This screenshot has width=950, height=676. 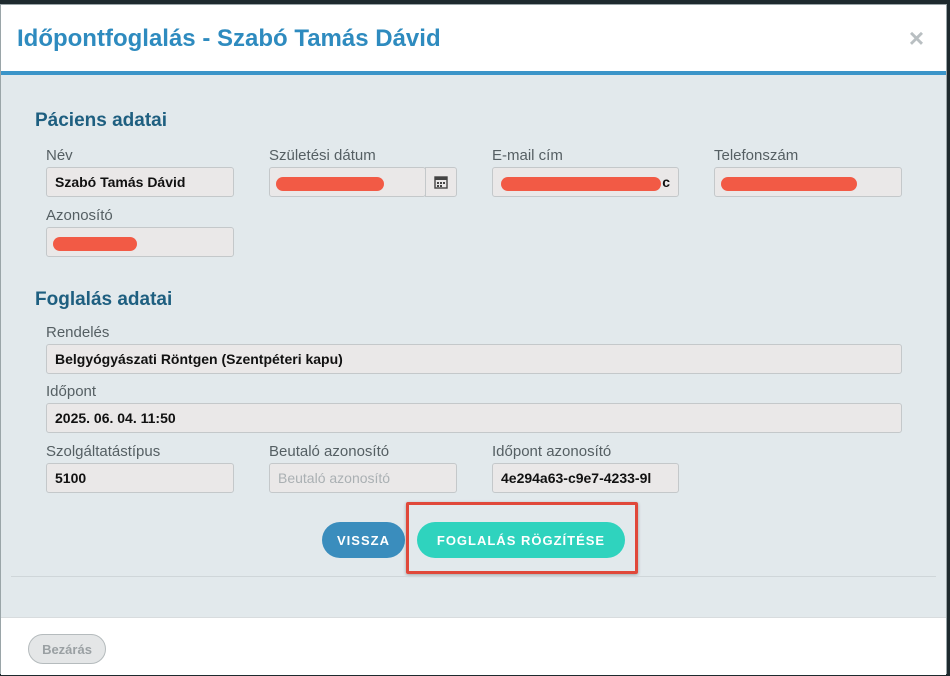 I want to click on modal-header: Időpontfoglalás - Szabó Tamás Dávid ×, so click(x=473, y=40).